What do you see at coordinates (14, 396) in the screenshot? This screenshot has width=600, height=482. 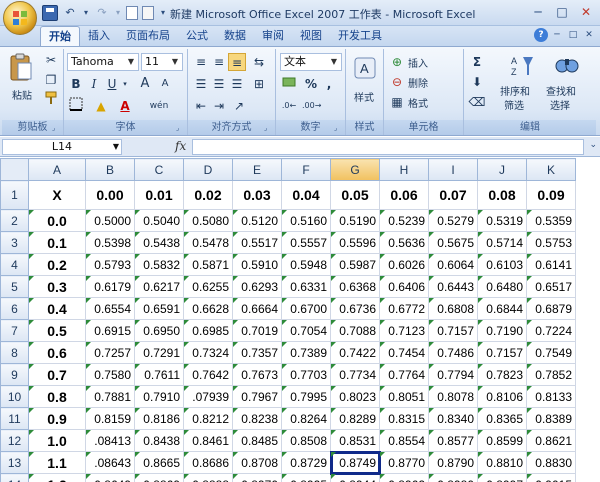 I see `row-header: 10` at bounding box center [14, 396].